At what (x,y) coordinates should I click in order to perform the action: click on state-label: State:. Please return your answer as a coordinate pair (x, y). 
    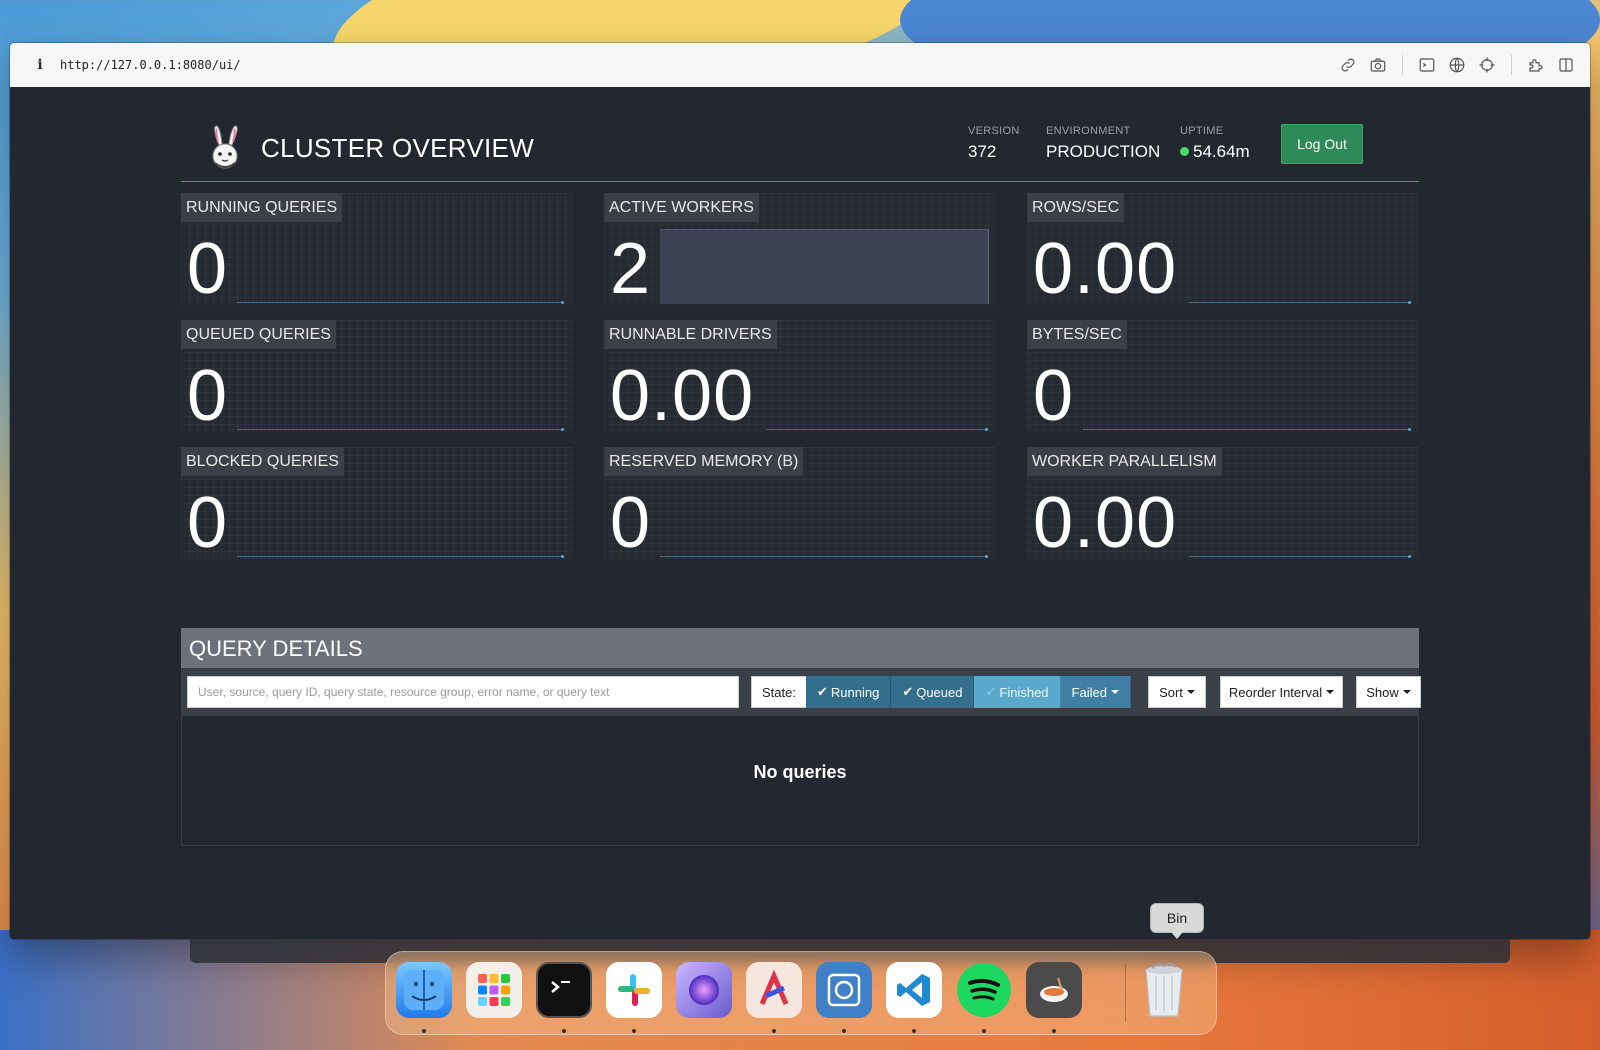
    Looking at the image, I should click on (778, 692).